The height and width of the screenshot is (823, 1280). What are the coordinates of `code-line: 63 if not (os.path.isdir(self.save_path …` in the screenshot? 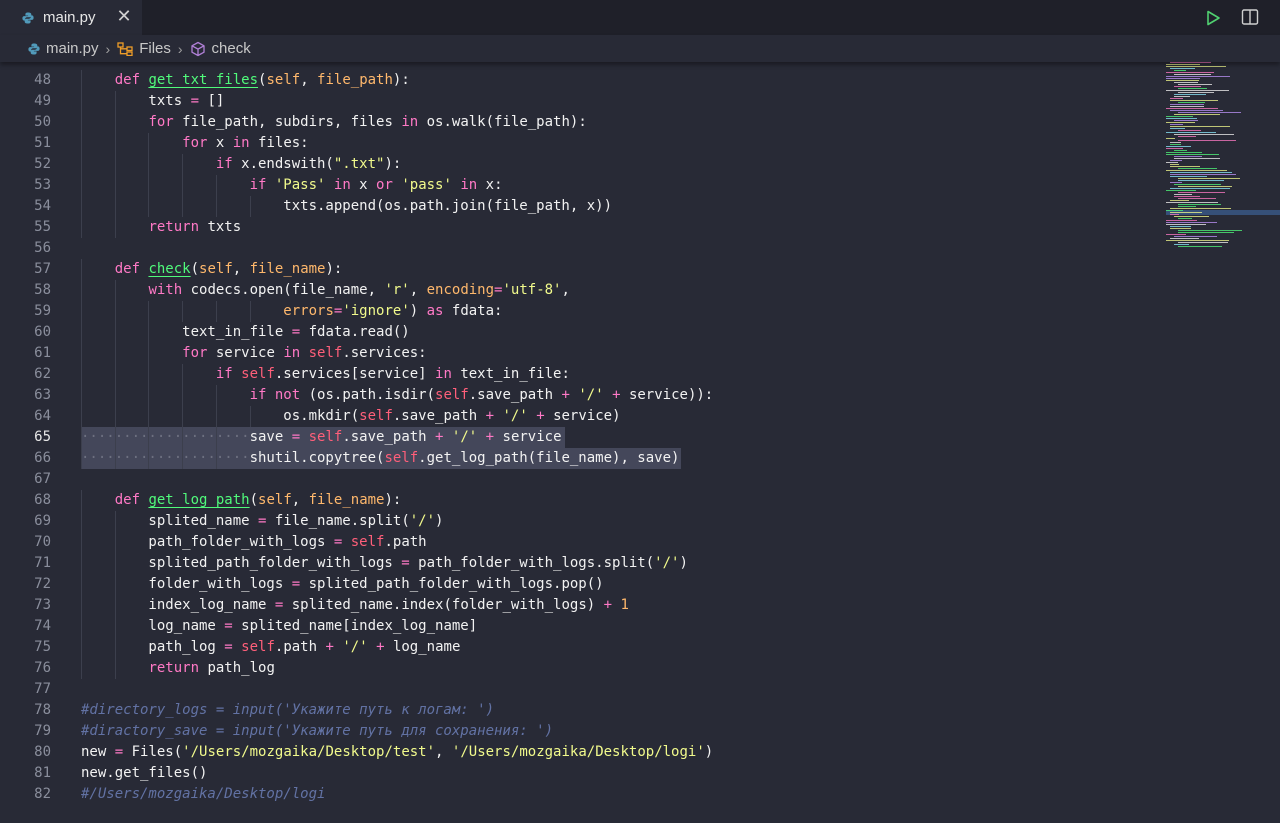 It's located at (580, 395).